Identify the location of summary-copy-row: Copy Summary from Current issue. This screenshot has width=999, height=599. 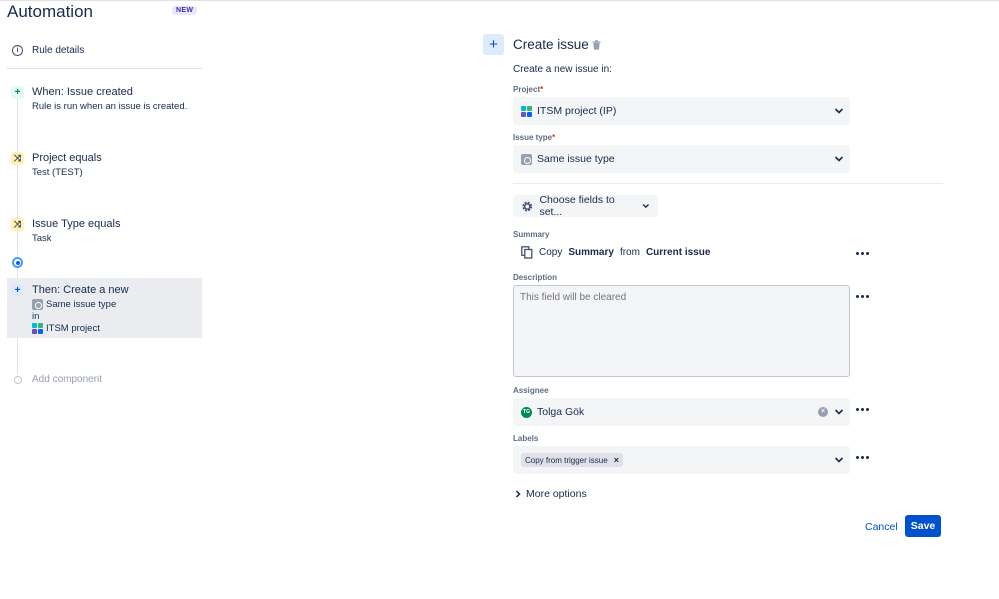
(615, 252).